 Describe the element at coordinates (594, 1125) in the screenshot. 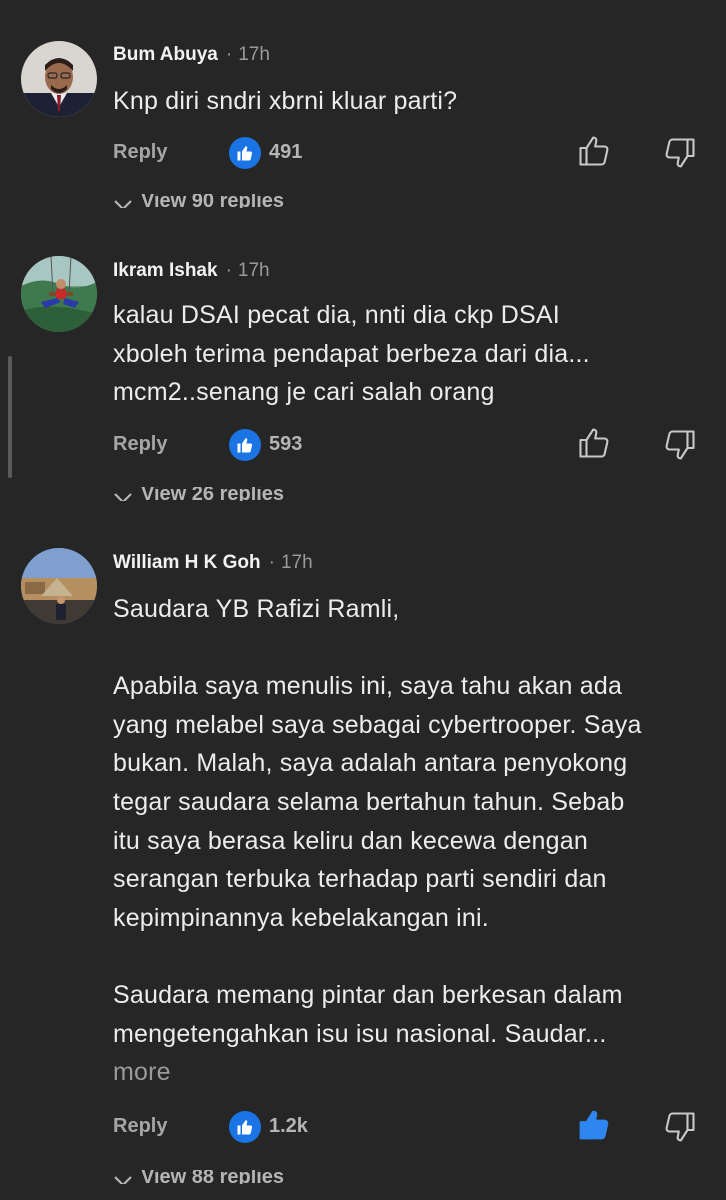

I see `thumb-up-icon-active` at that location.